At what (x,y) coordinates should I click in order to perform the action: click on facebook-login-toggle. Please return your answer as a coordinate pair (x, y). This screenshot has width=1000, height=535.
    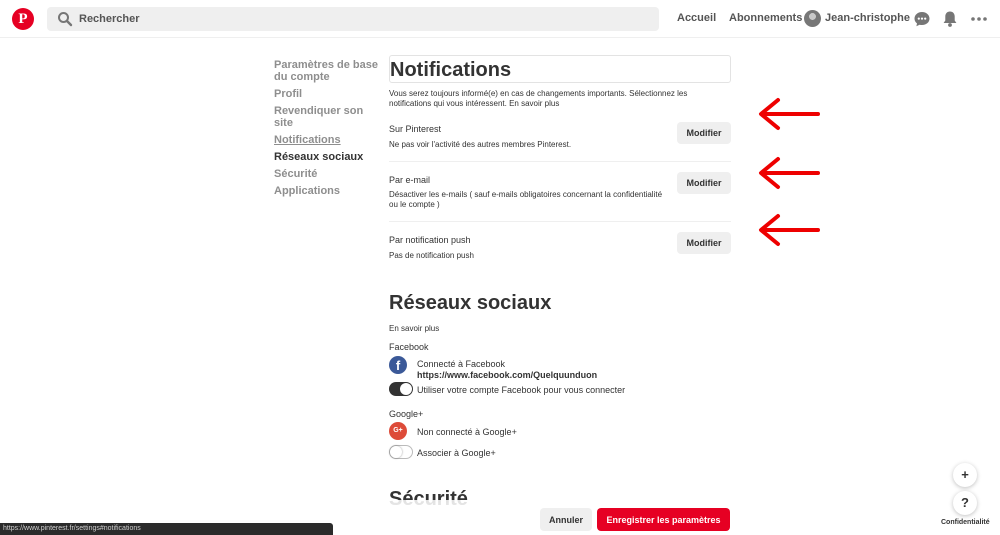
    Looking at the image, I should click on (401, 389).